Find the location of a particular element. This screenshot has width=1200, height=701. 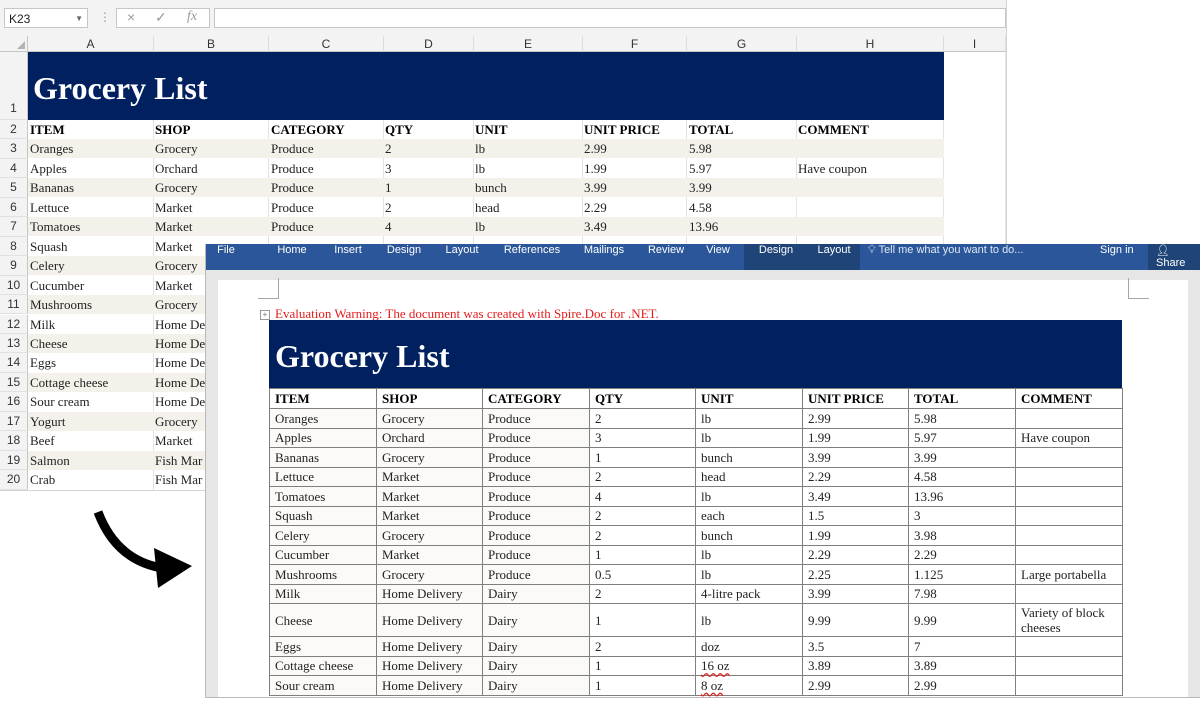

table-cell: 4 is located at coordinates (642, 496).